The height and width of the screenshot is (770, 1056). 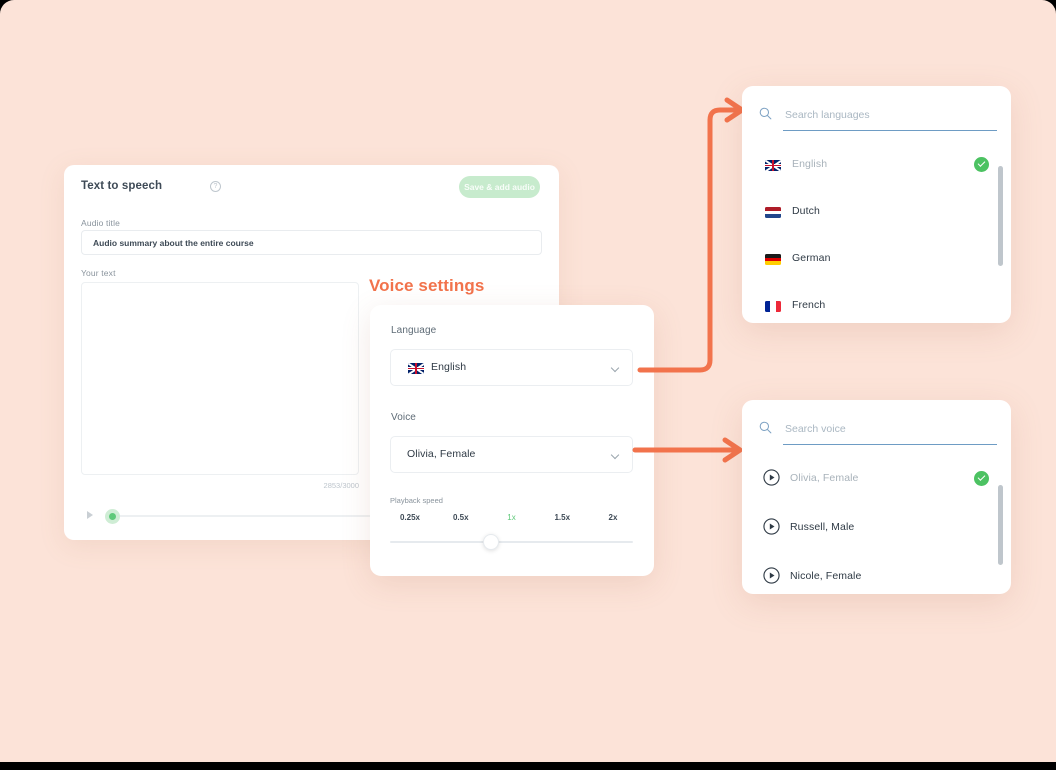 I want to click on voice-select: Olivia, Female, so click(x=511, y=454).